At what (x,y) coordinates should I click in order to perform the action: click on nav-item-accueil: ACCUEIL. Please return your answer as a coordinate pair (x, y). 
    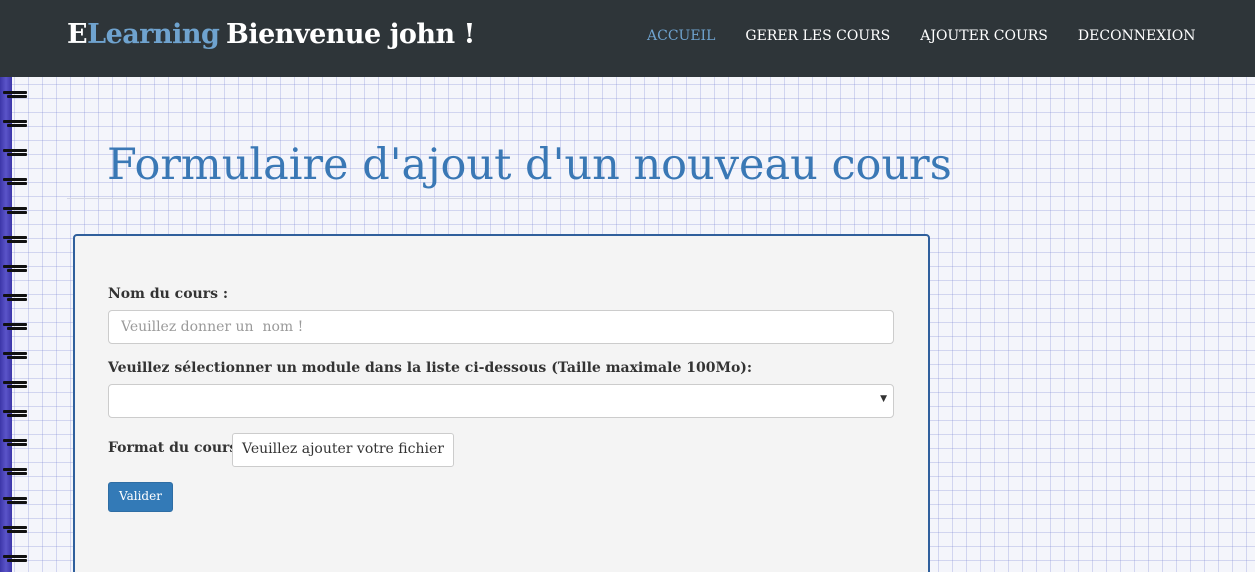
    Looking at the image, I should click on (681, 36).